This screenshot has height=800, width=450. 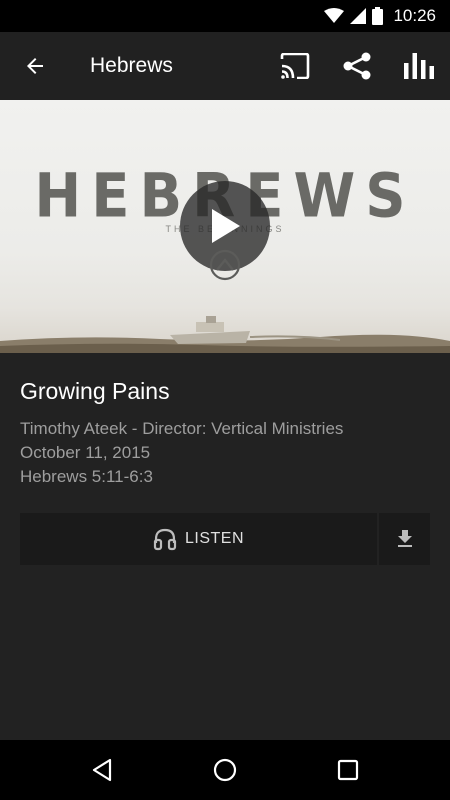 What do you see at coordinates (225, 66) in the screenshot?
I see `app-bar: Hebrews` at bounding box center [225, 66].